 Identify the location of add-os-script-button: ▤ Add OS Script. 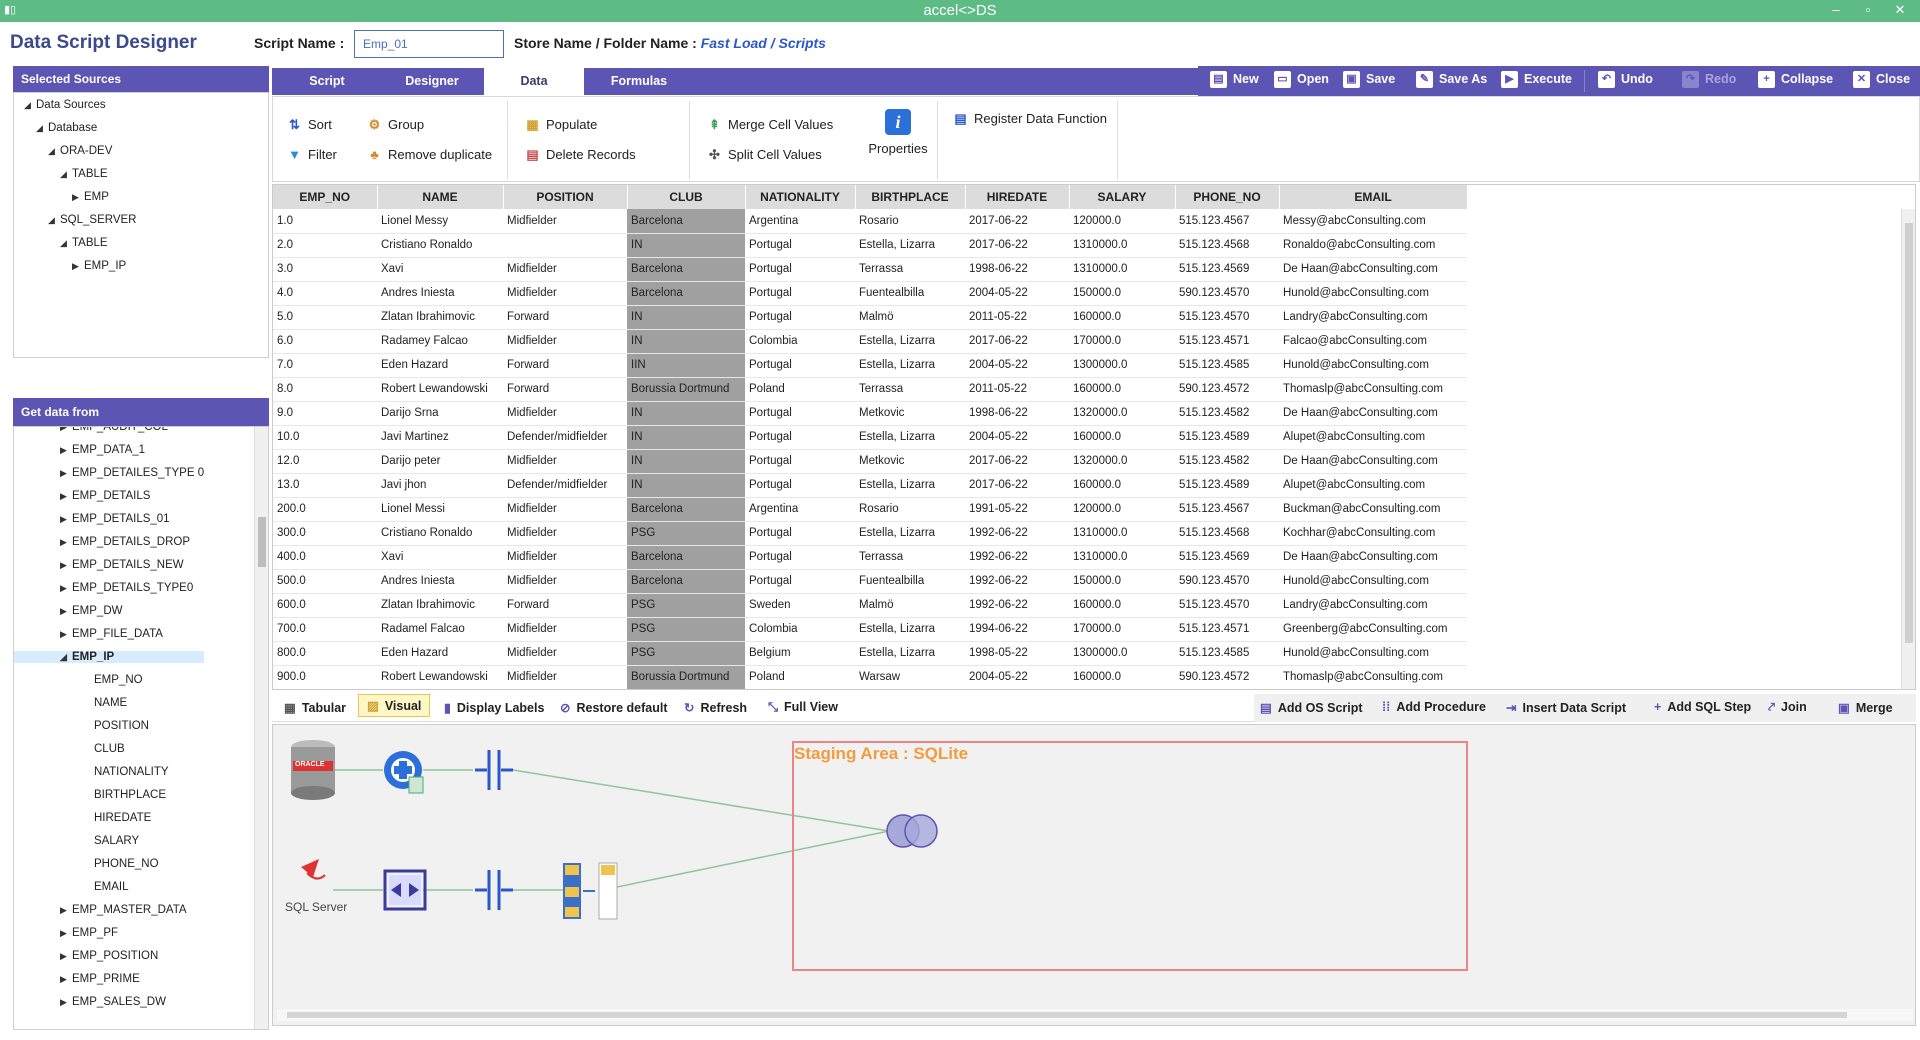
(1311, 707).